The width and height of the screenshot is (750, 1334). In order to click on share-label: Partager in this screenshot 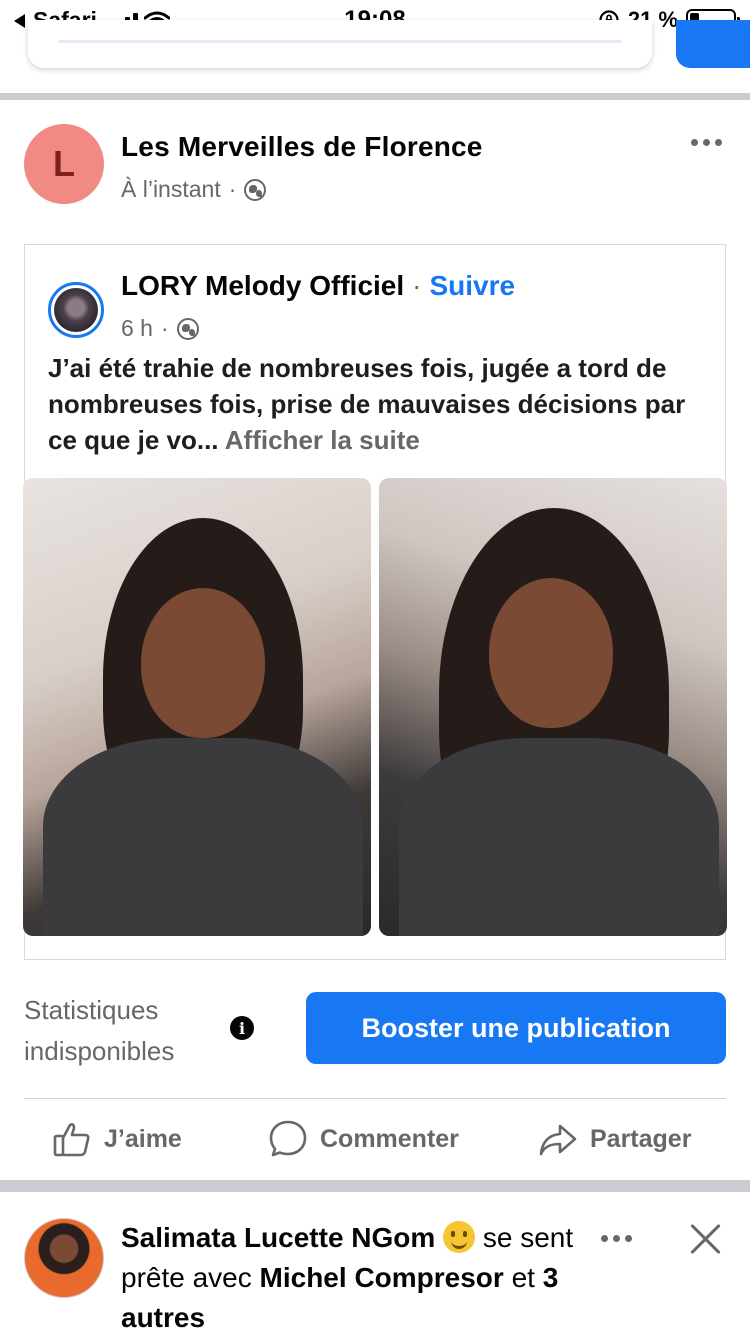, I will do `click(641, 1138)`.